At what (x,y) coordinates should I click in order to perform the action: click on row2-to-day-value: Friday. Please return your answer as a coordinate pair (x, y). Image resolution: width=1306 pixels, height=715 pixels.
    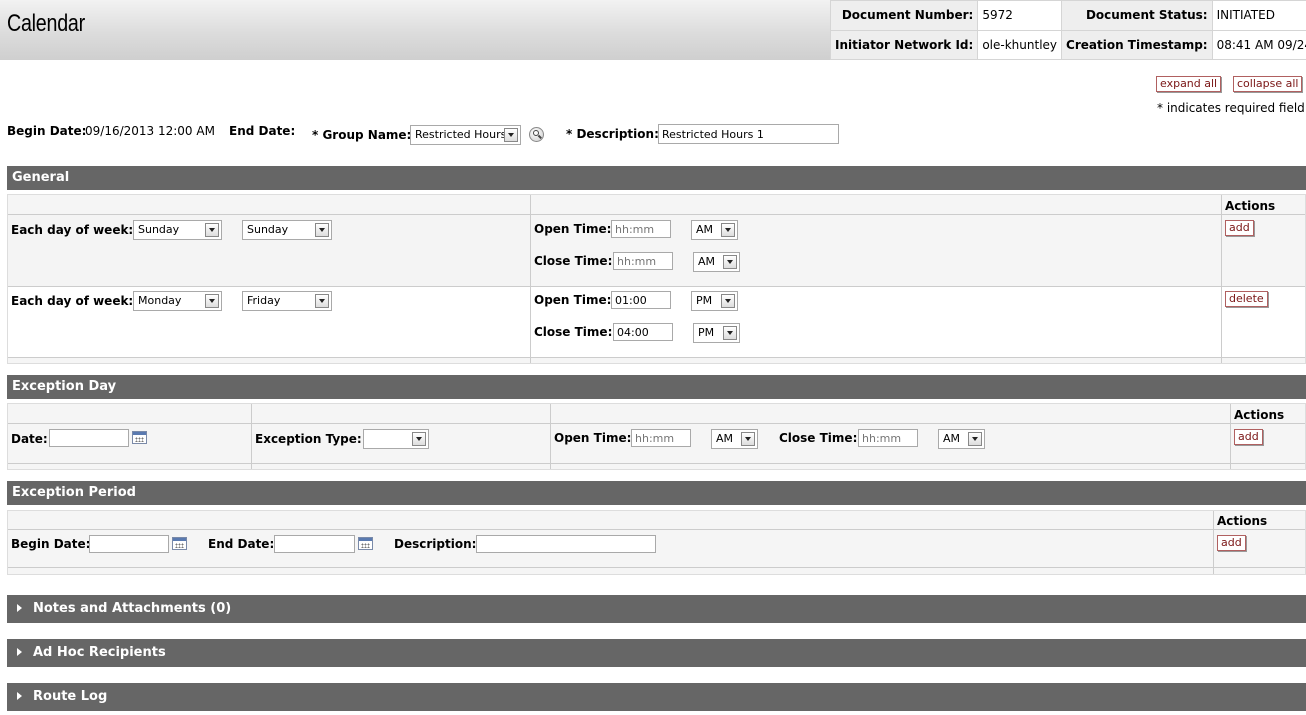
    Looking at the image, I should click on (264, 300).